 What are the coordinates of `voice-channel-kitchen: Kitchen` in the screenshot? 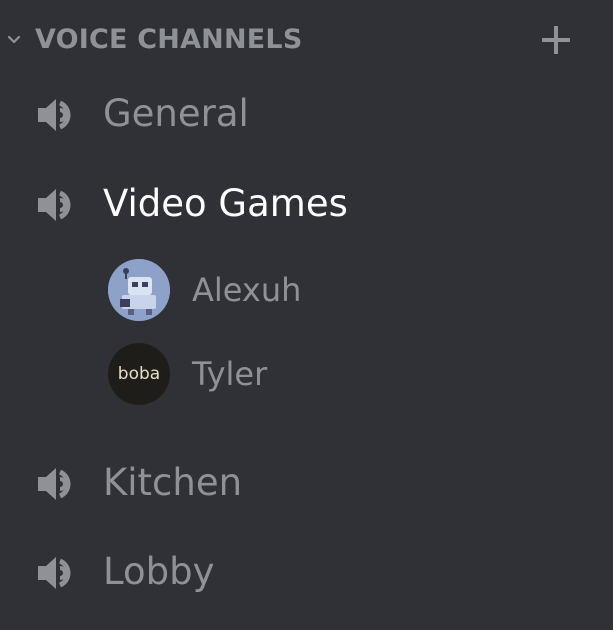 It's located at (300, 483).